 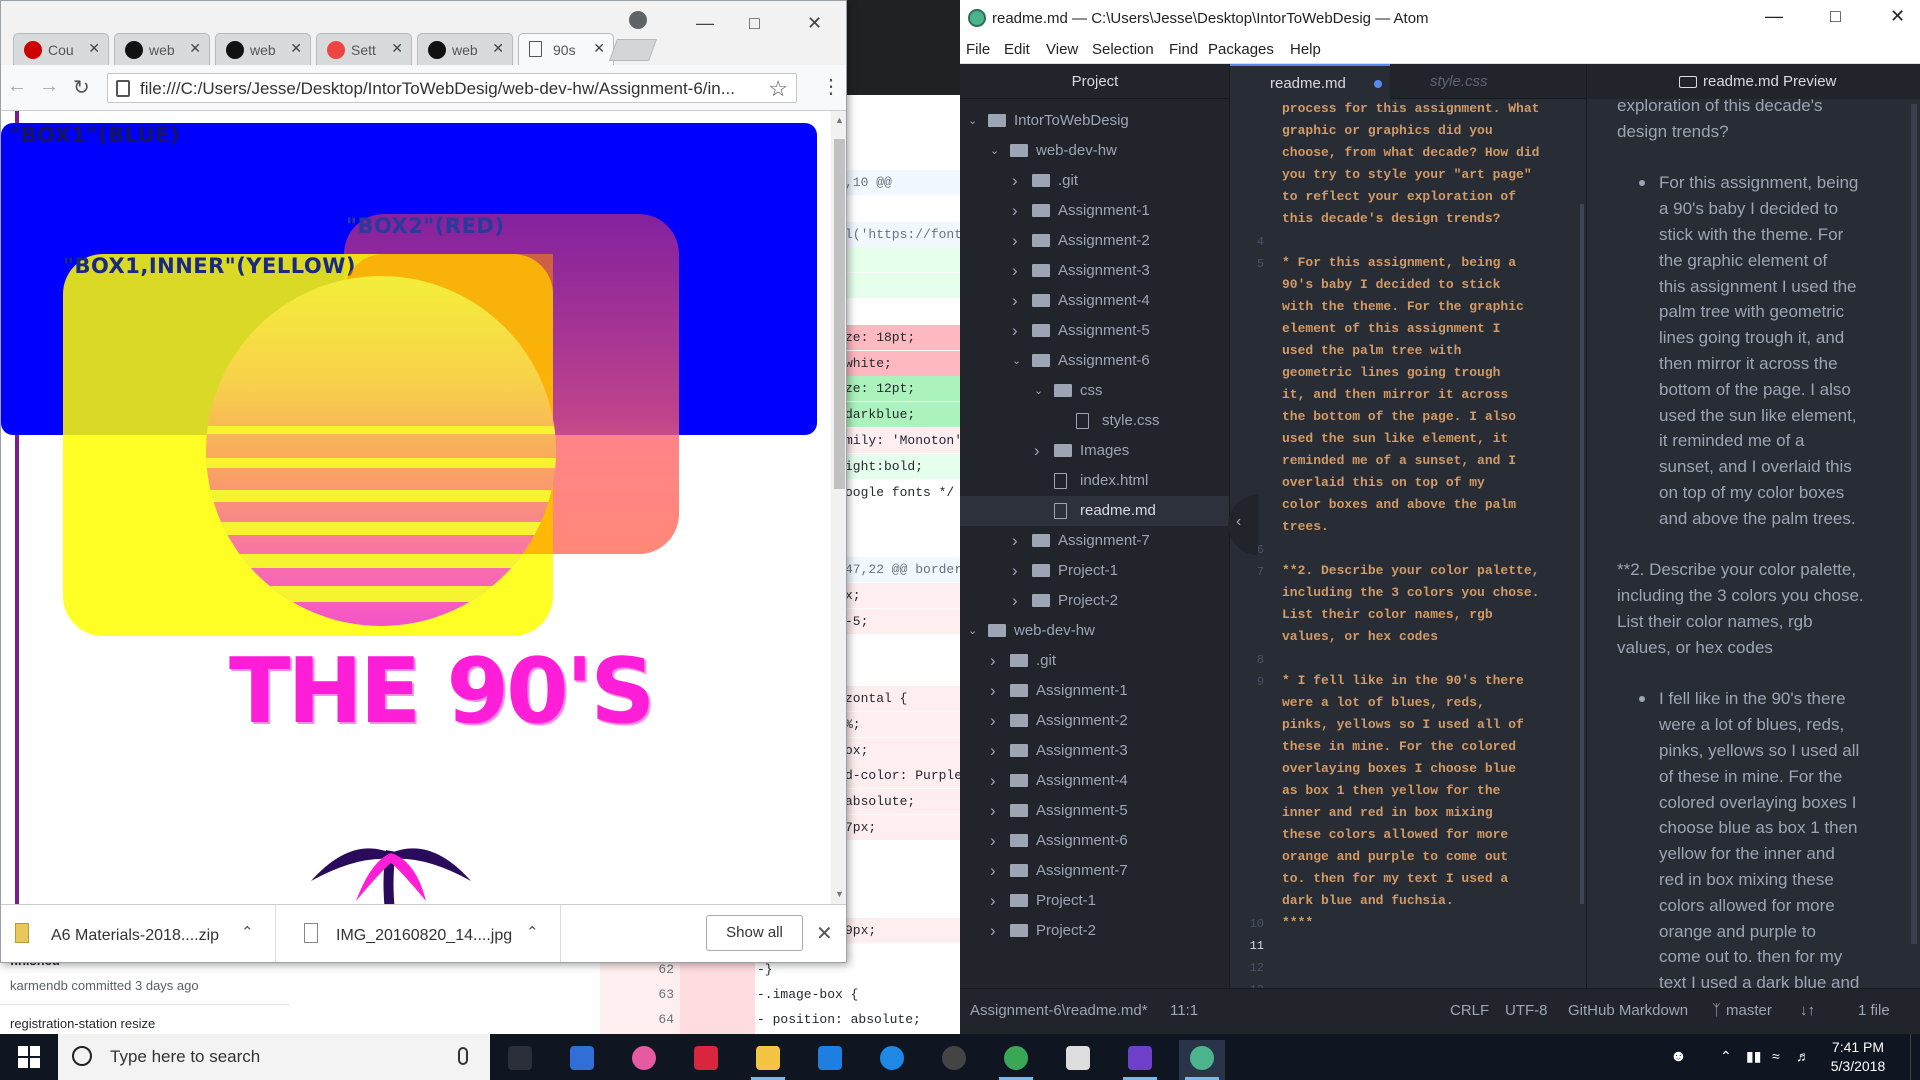 What do you see at coordinates (1094, 841) in the screenshot?
I see `tree-item: › Assignment-6` at bounding box center [1094, 841].